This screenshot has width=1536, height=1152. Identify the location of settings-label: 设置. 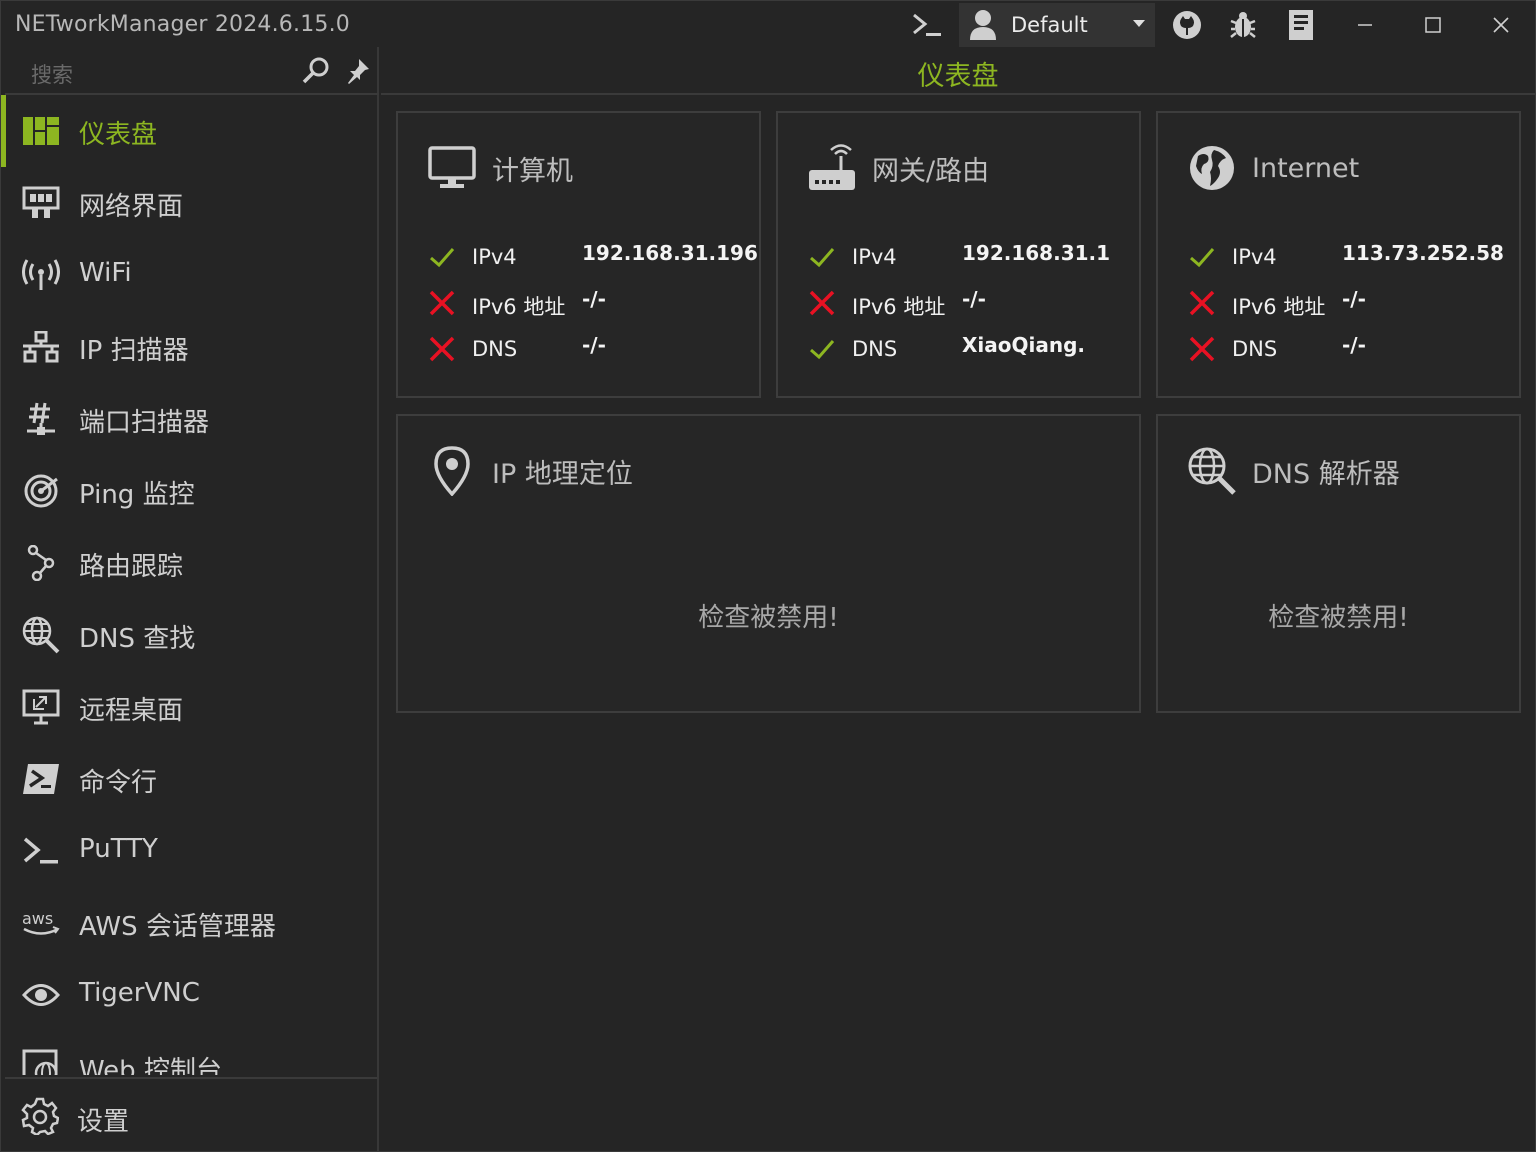
(103, 1122).